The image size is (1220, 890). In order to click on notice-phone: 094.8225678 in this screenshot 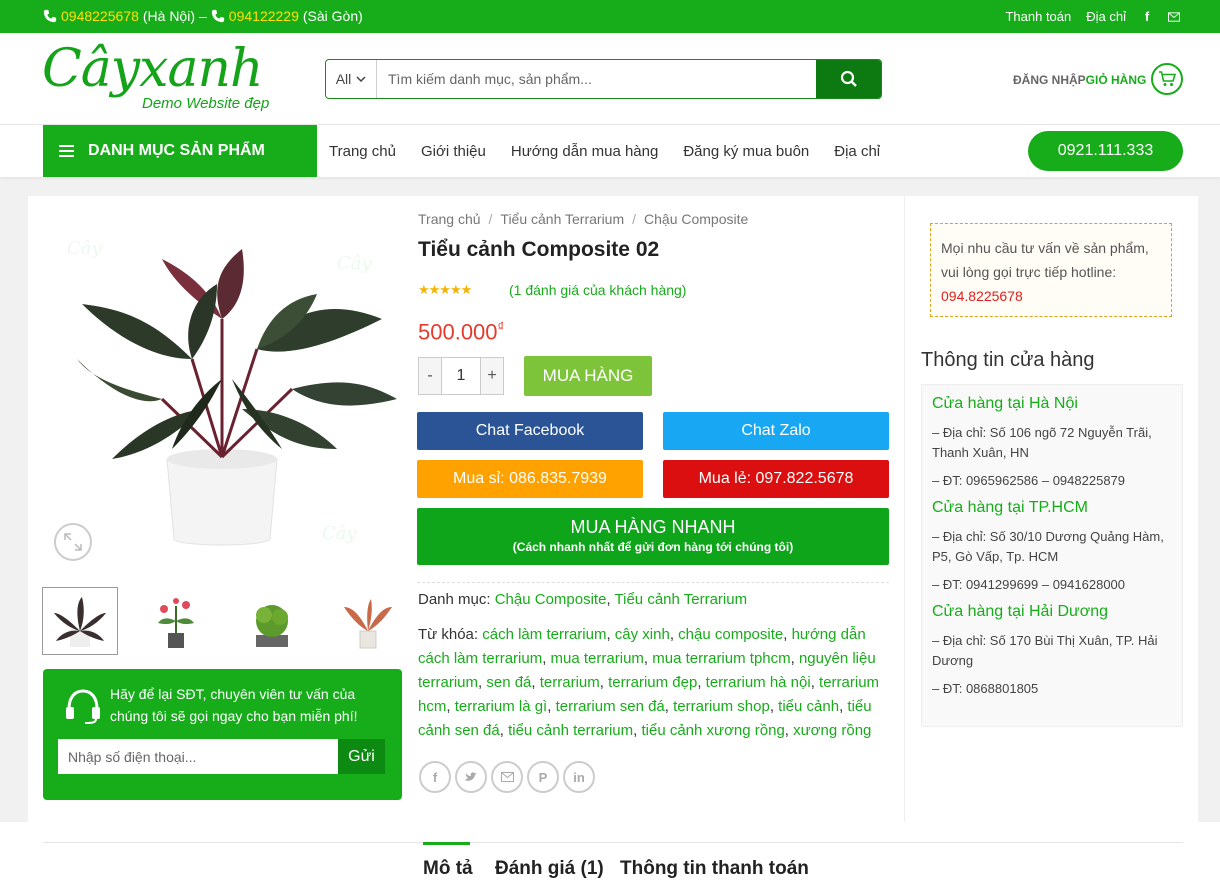, I will do `click(982, 296)`.